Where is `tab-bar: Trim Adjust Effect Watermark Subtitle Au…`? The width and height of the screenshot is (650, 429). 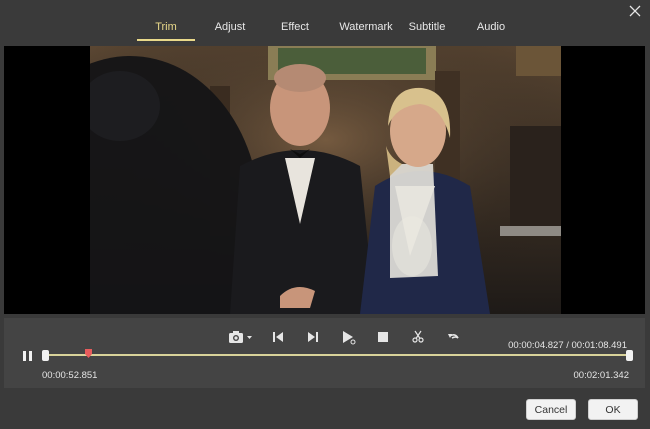 tab-bar: Trim Adjust Effect Watermark Subtitle Au… is located at coordinates (325, 22).